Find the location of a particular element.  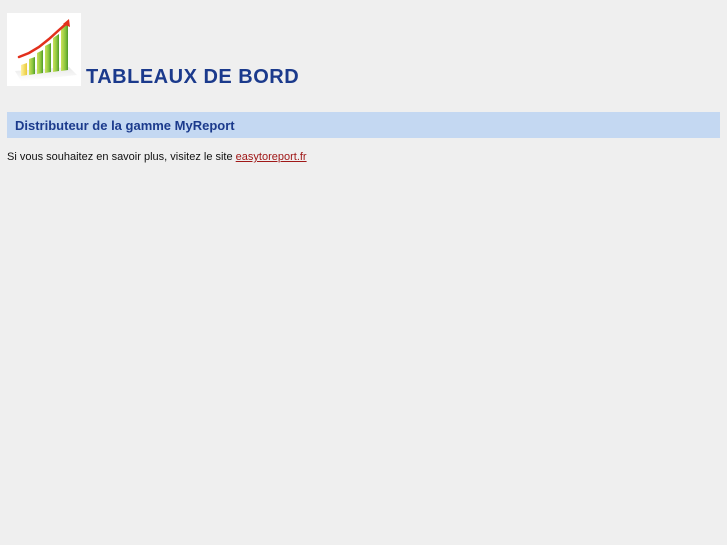

growth-chart-icon is located at coordinates (44, 49).